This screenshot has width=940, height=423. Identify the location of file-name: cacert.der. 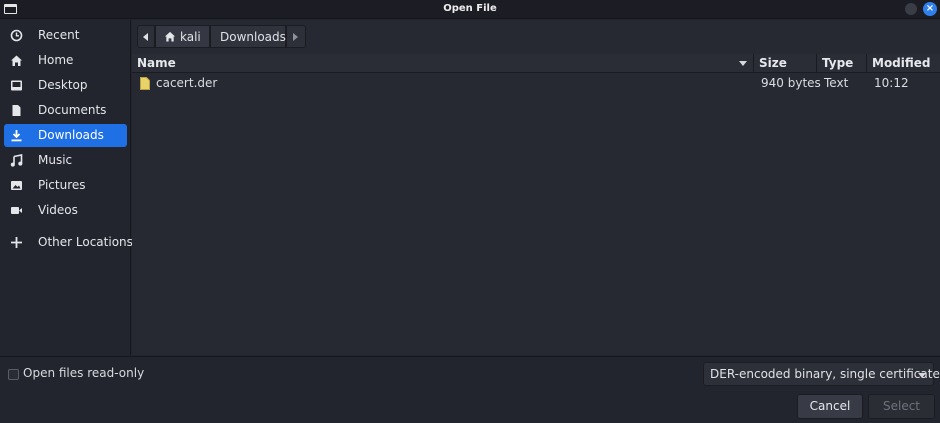
(187, 83).